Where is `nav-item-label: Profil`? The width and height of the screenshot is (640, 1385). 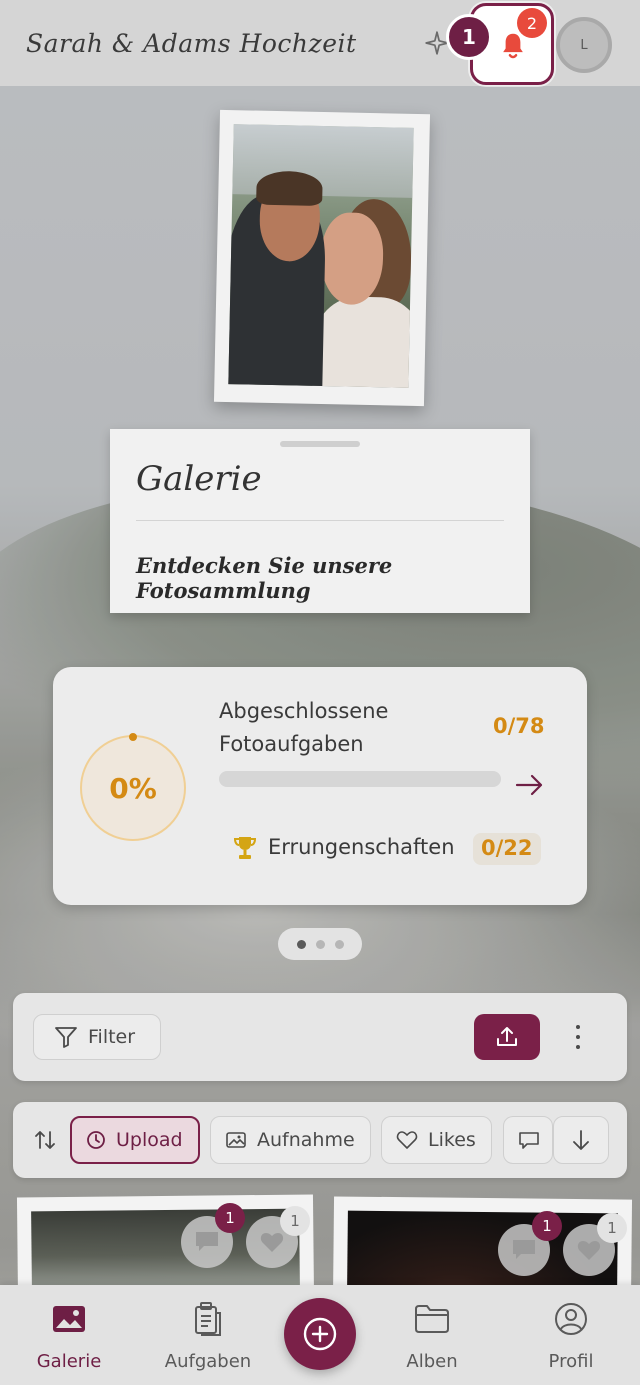
nav-item-label: Profil is located at coordinates (571, 1361).